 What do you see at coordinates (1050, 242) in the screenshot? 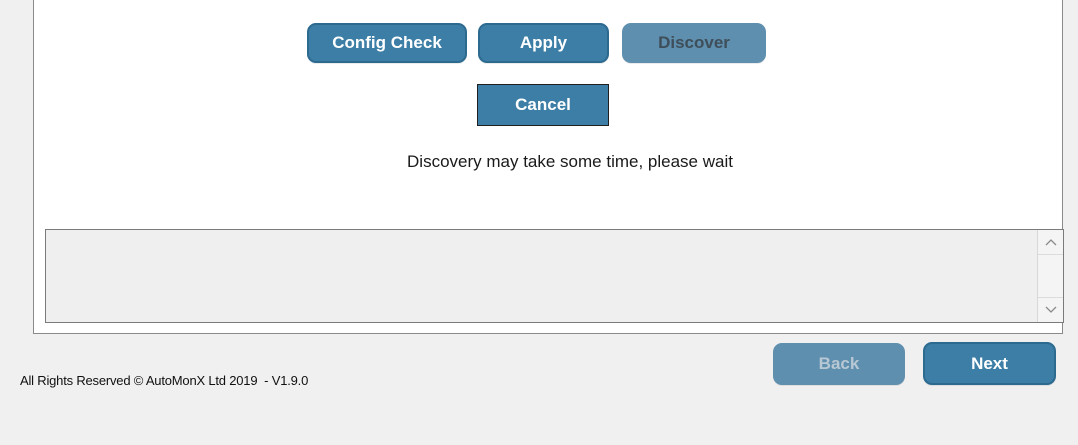
I see `chevron-up-icon` at bounding box center [1050, 242].